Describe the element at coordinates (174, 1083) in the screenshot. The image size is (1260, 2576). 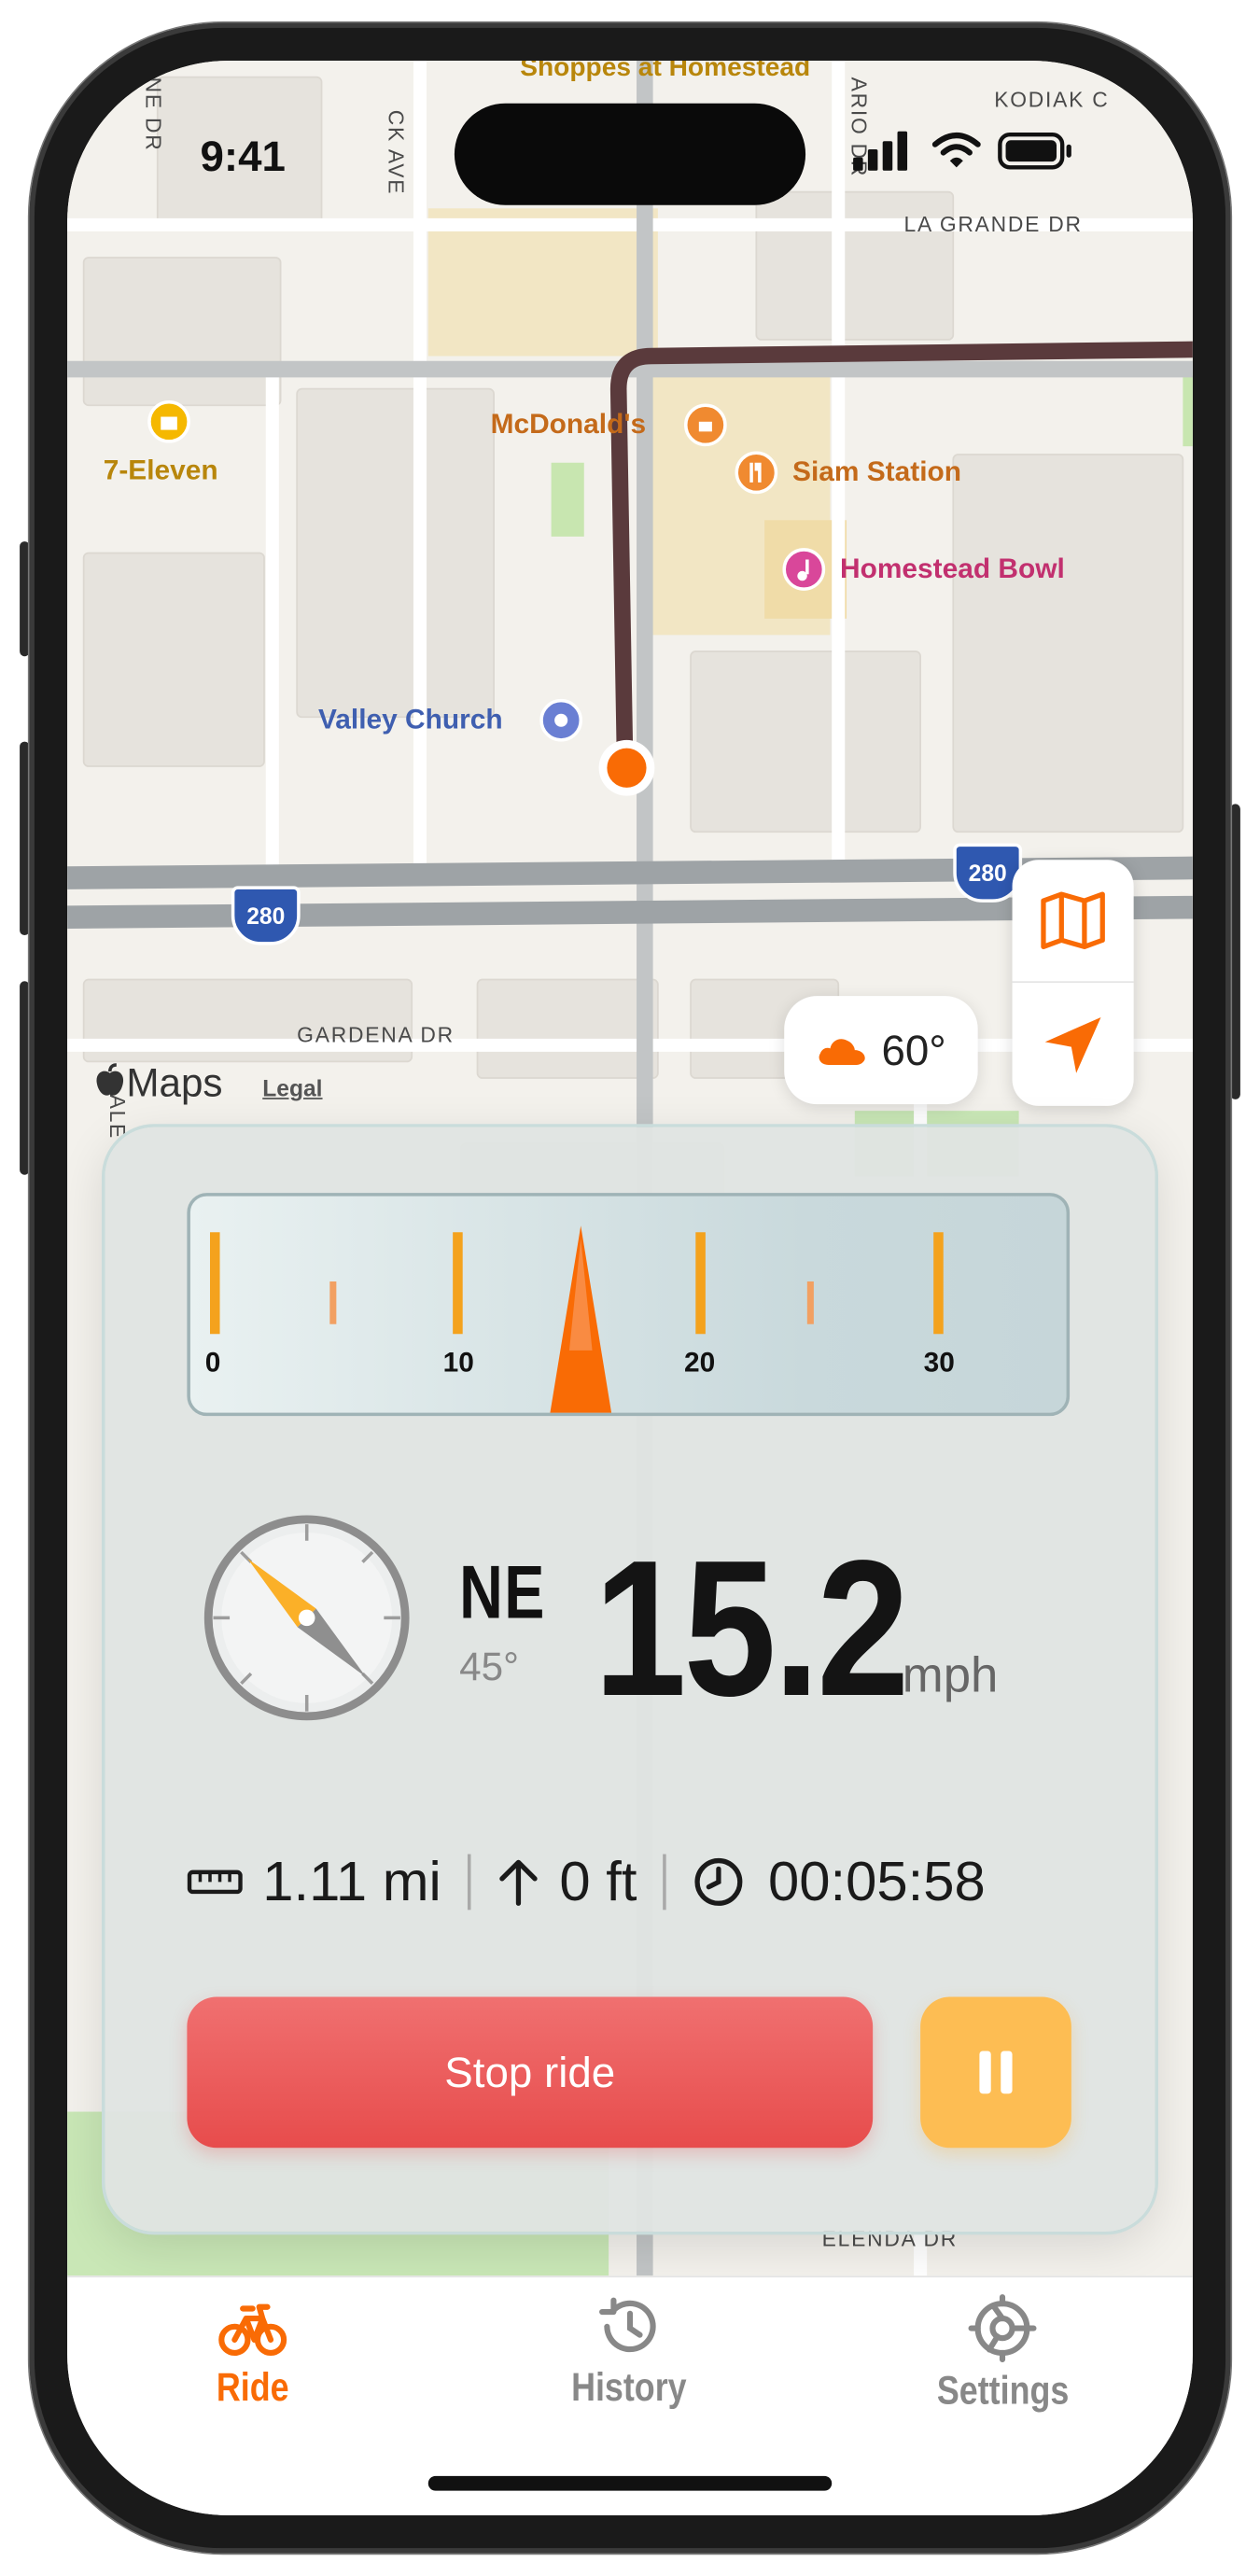
I see `maps-attribution: Maps` at that location.